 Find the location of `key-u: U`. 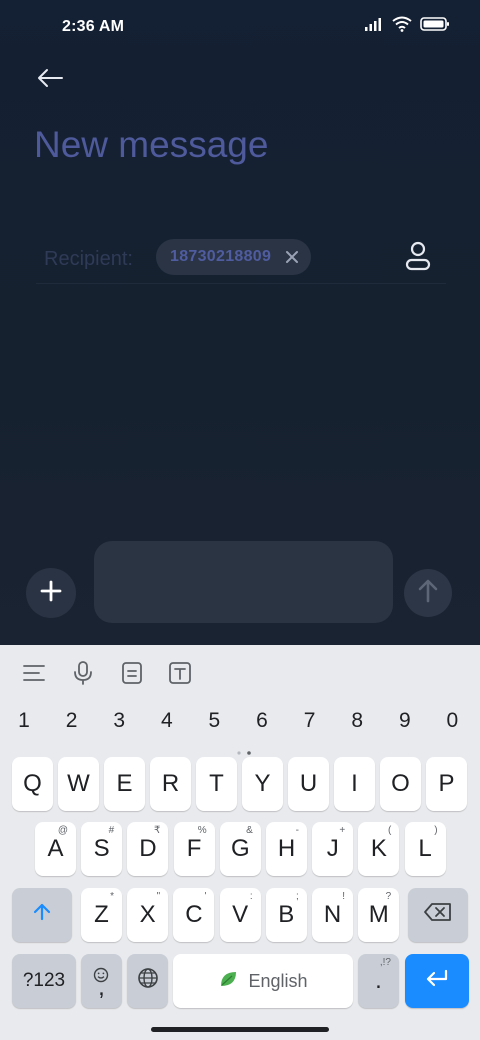

key-u: U is located at coordinates (308, 784).